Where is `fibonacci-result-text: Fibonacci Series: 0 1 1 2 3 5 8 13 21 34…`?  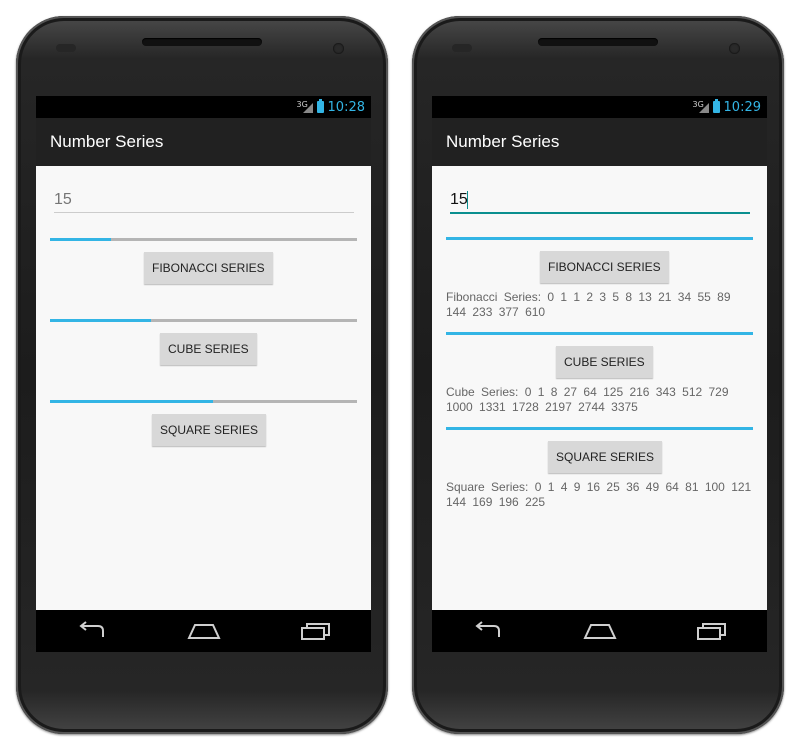
fibonacci-result-text: Fibonacci Series: 0 1 1 2 3 5 8 13 21 34… is located at coordinates (588, 304).